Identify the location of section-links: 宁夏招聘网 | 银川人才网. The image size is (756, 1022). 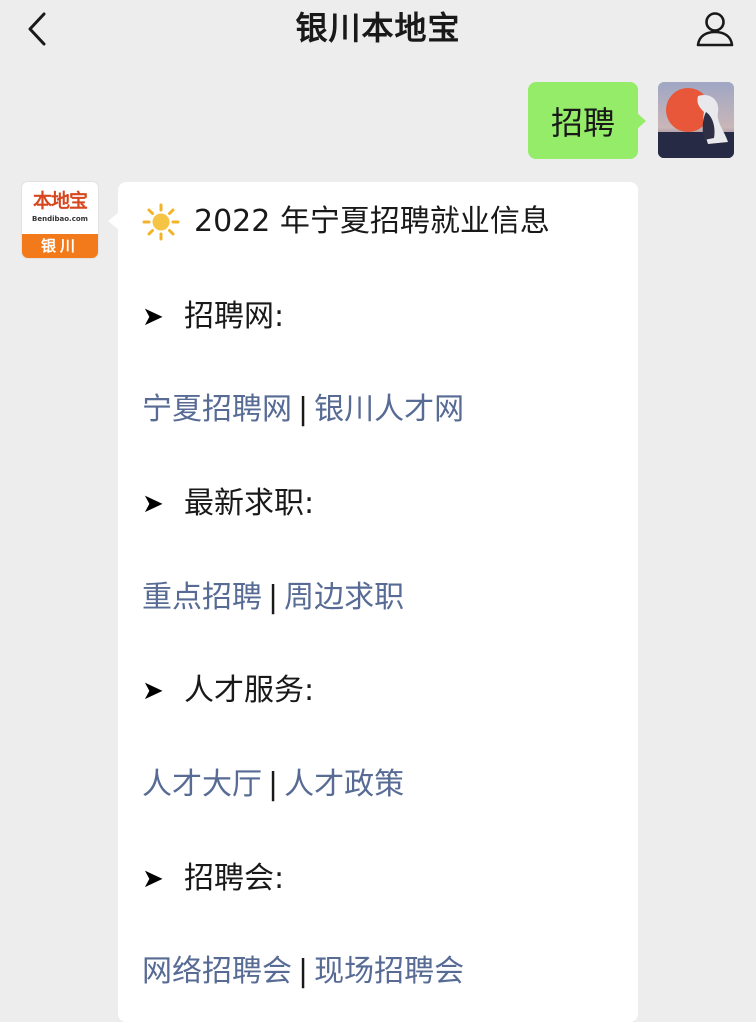
(303, 410).